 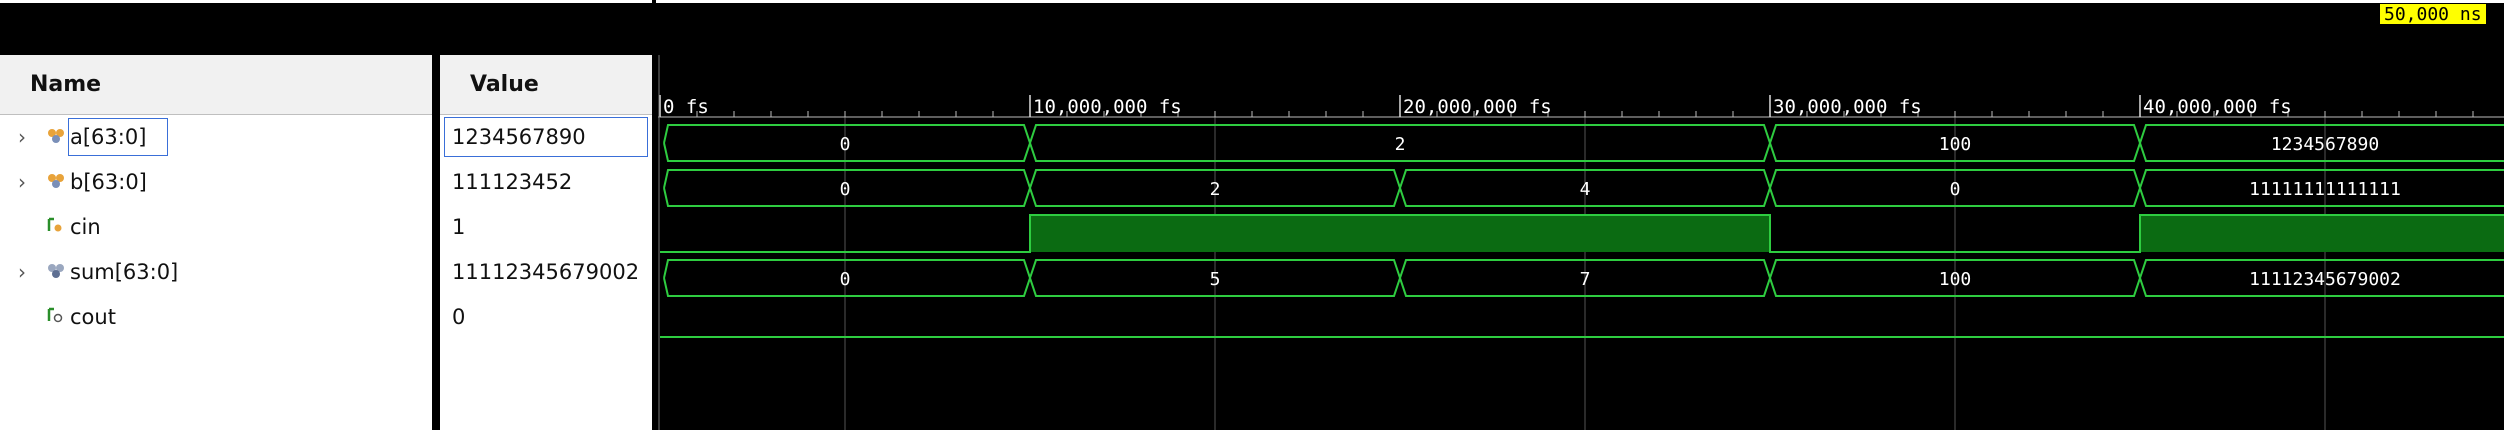 What do you see at coordinates (124, 272) in the screenshot?
I see `signal-name: sum[63:0]` at bounding box center [124, 272].